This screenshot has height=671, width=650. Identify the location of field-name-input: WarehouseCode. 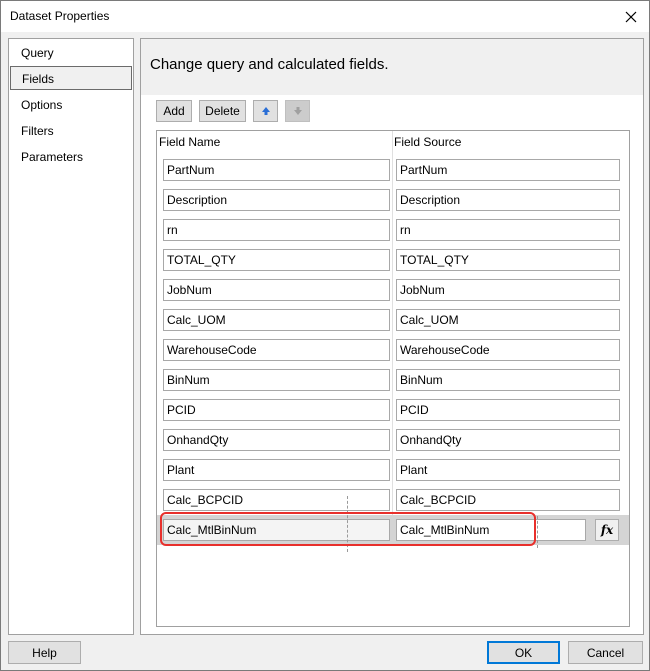
(276, 350).